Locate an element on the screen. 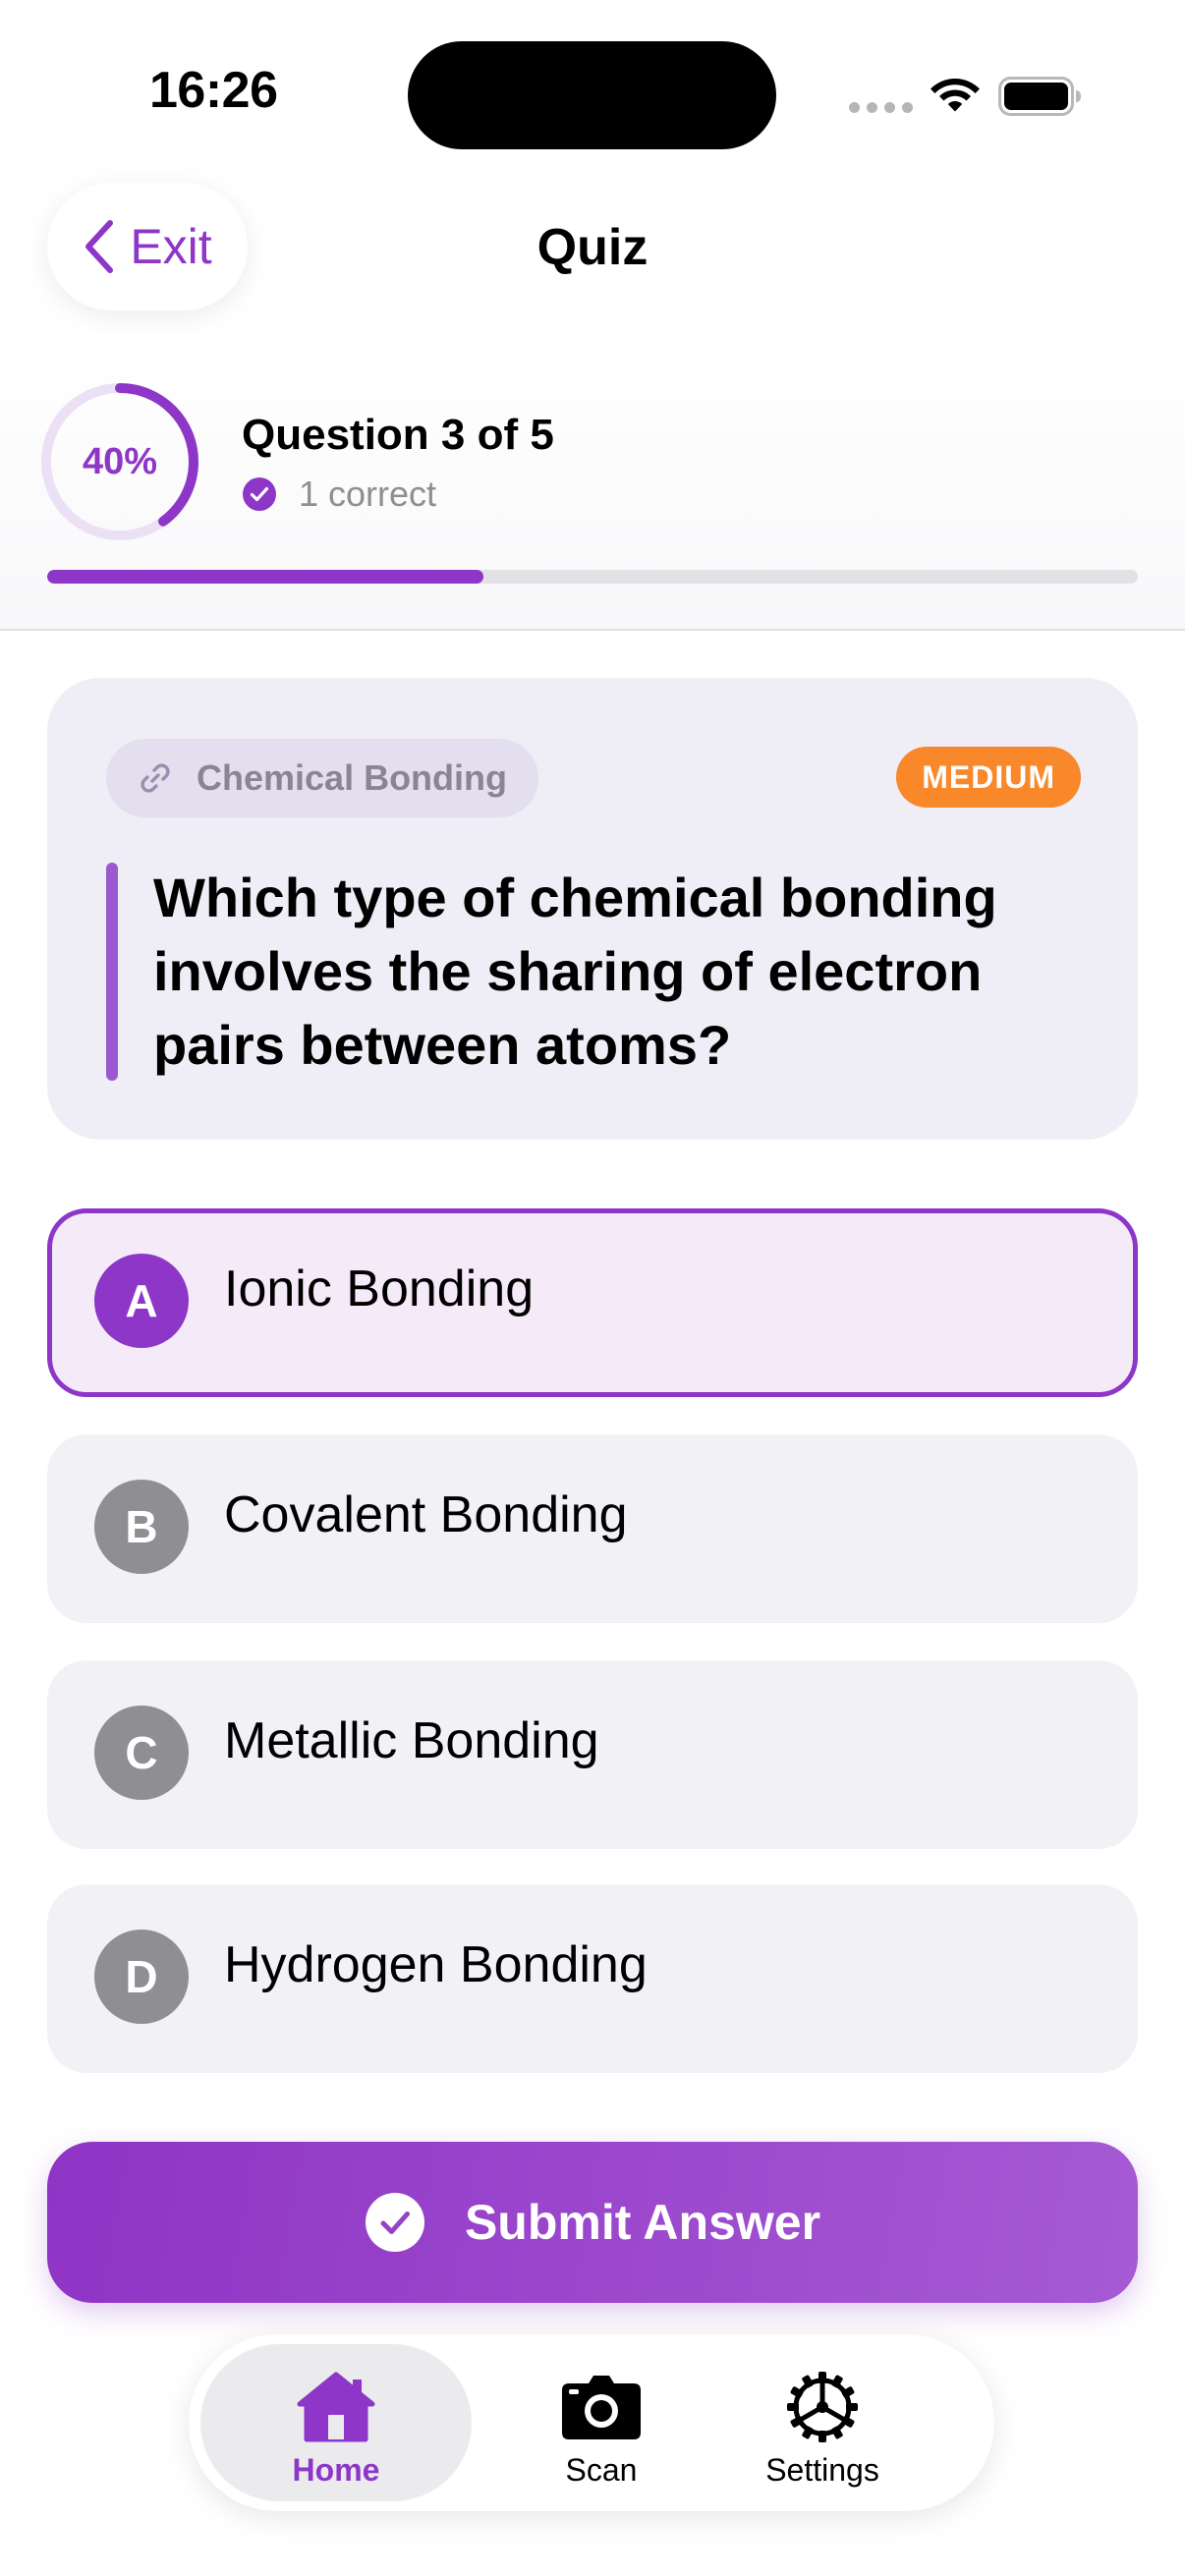 This screenshot has width=1185, height=2576. correct-count-label: 1 correct is located at coordinates (368, 494).